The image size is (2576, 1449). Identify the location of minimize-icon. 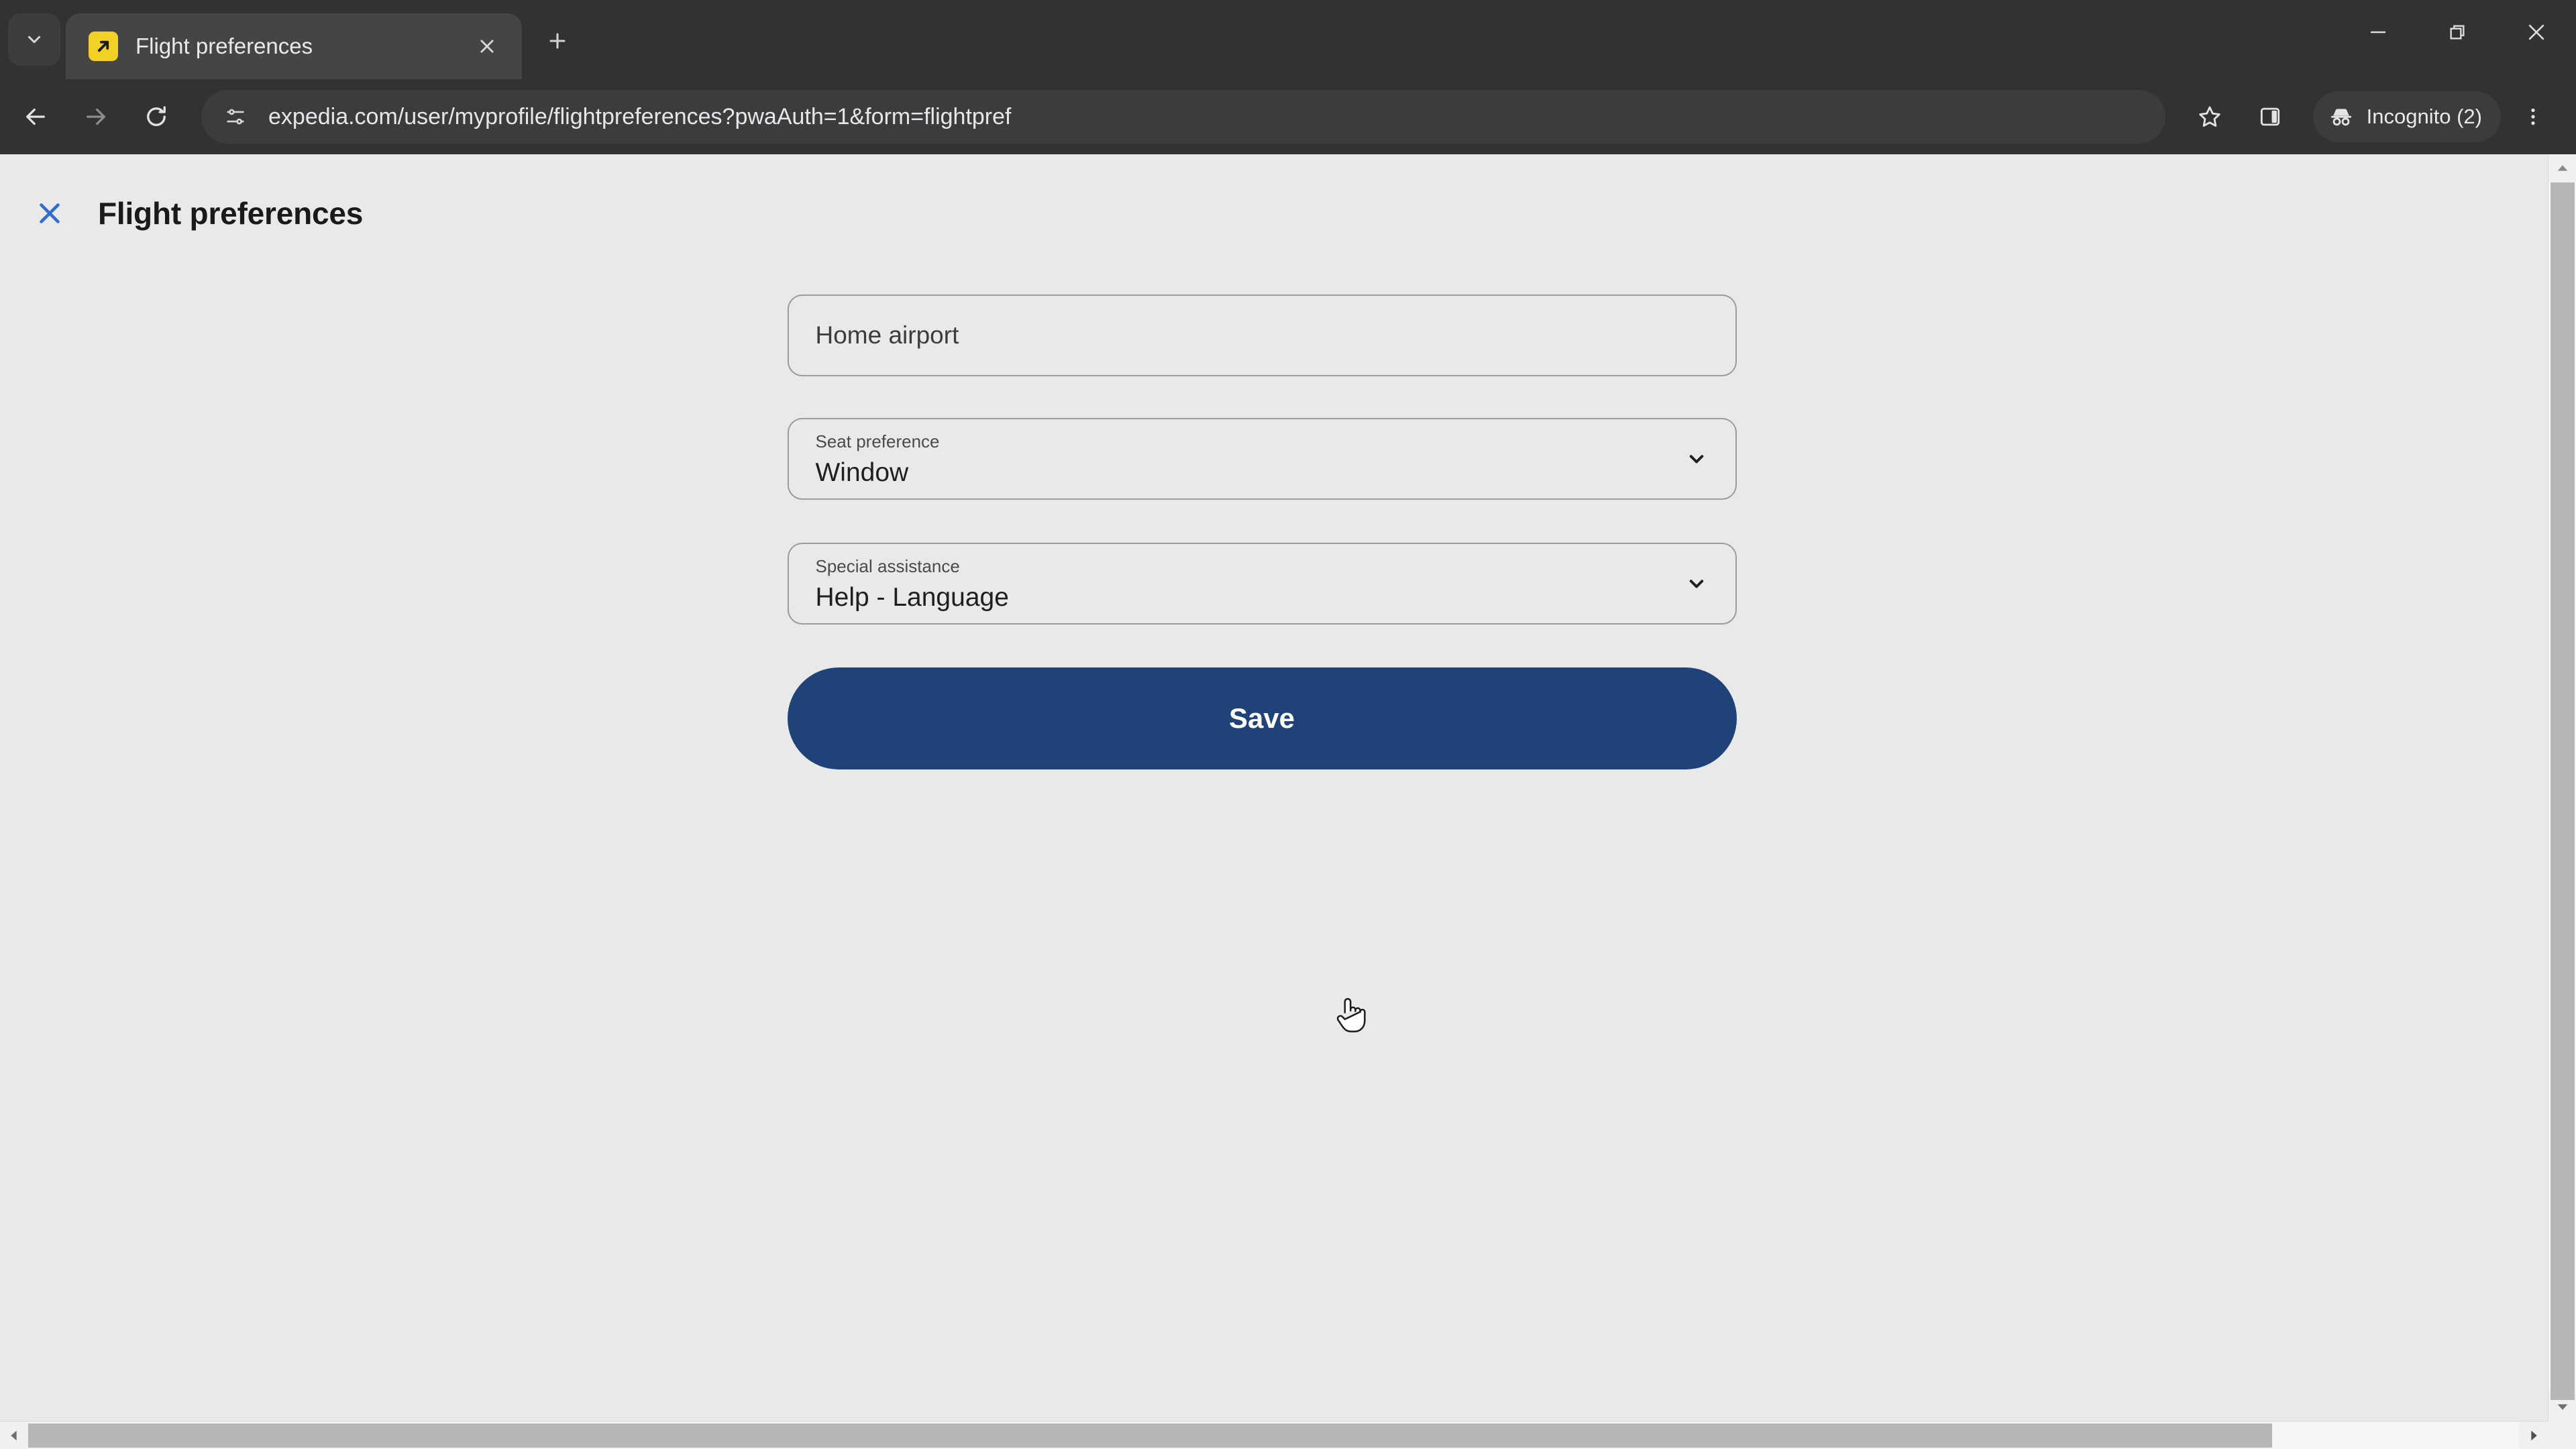
(2378, 32).